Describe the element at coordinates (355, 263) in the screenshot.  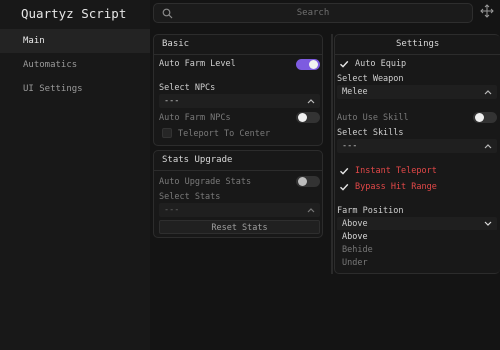
I see `option-under: Under` at that location.